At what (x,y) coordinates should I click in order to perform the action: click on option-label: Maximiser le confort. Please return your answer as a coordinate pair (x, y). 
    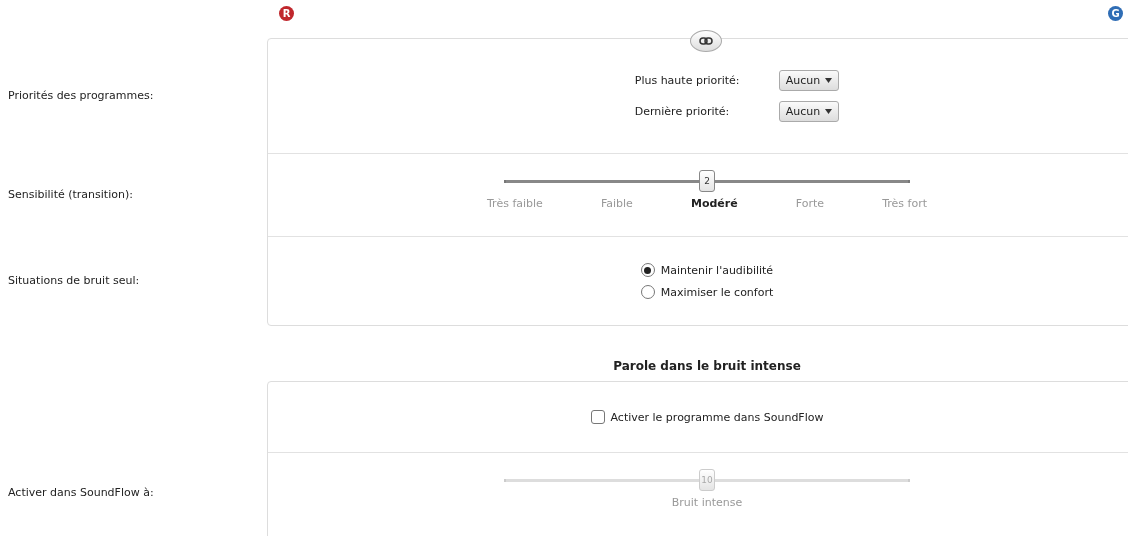
    Looking at the image, I should click on (717, 292).